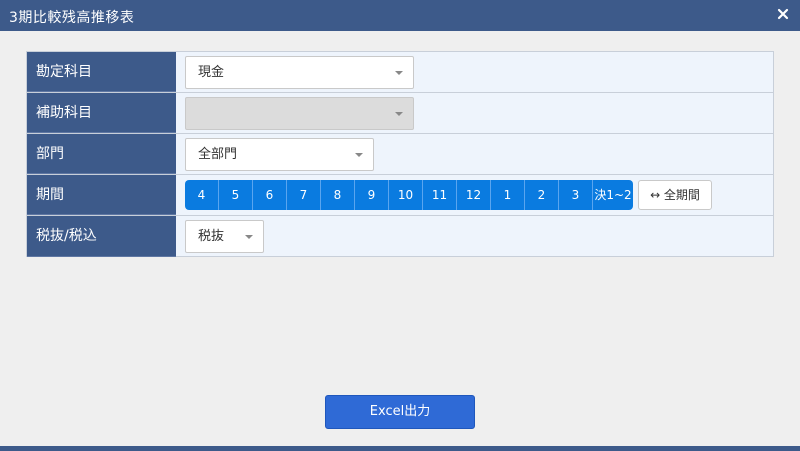  I want to click on period-month-8: 8, so click(338, 195).